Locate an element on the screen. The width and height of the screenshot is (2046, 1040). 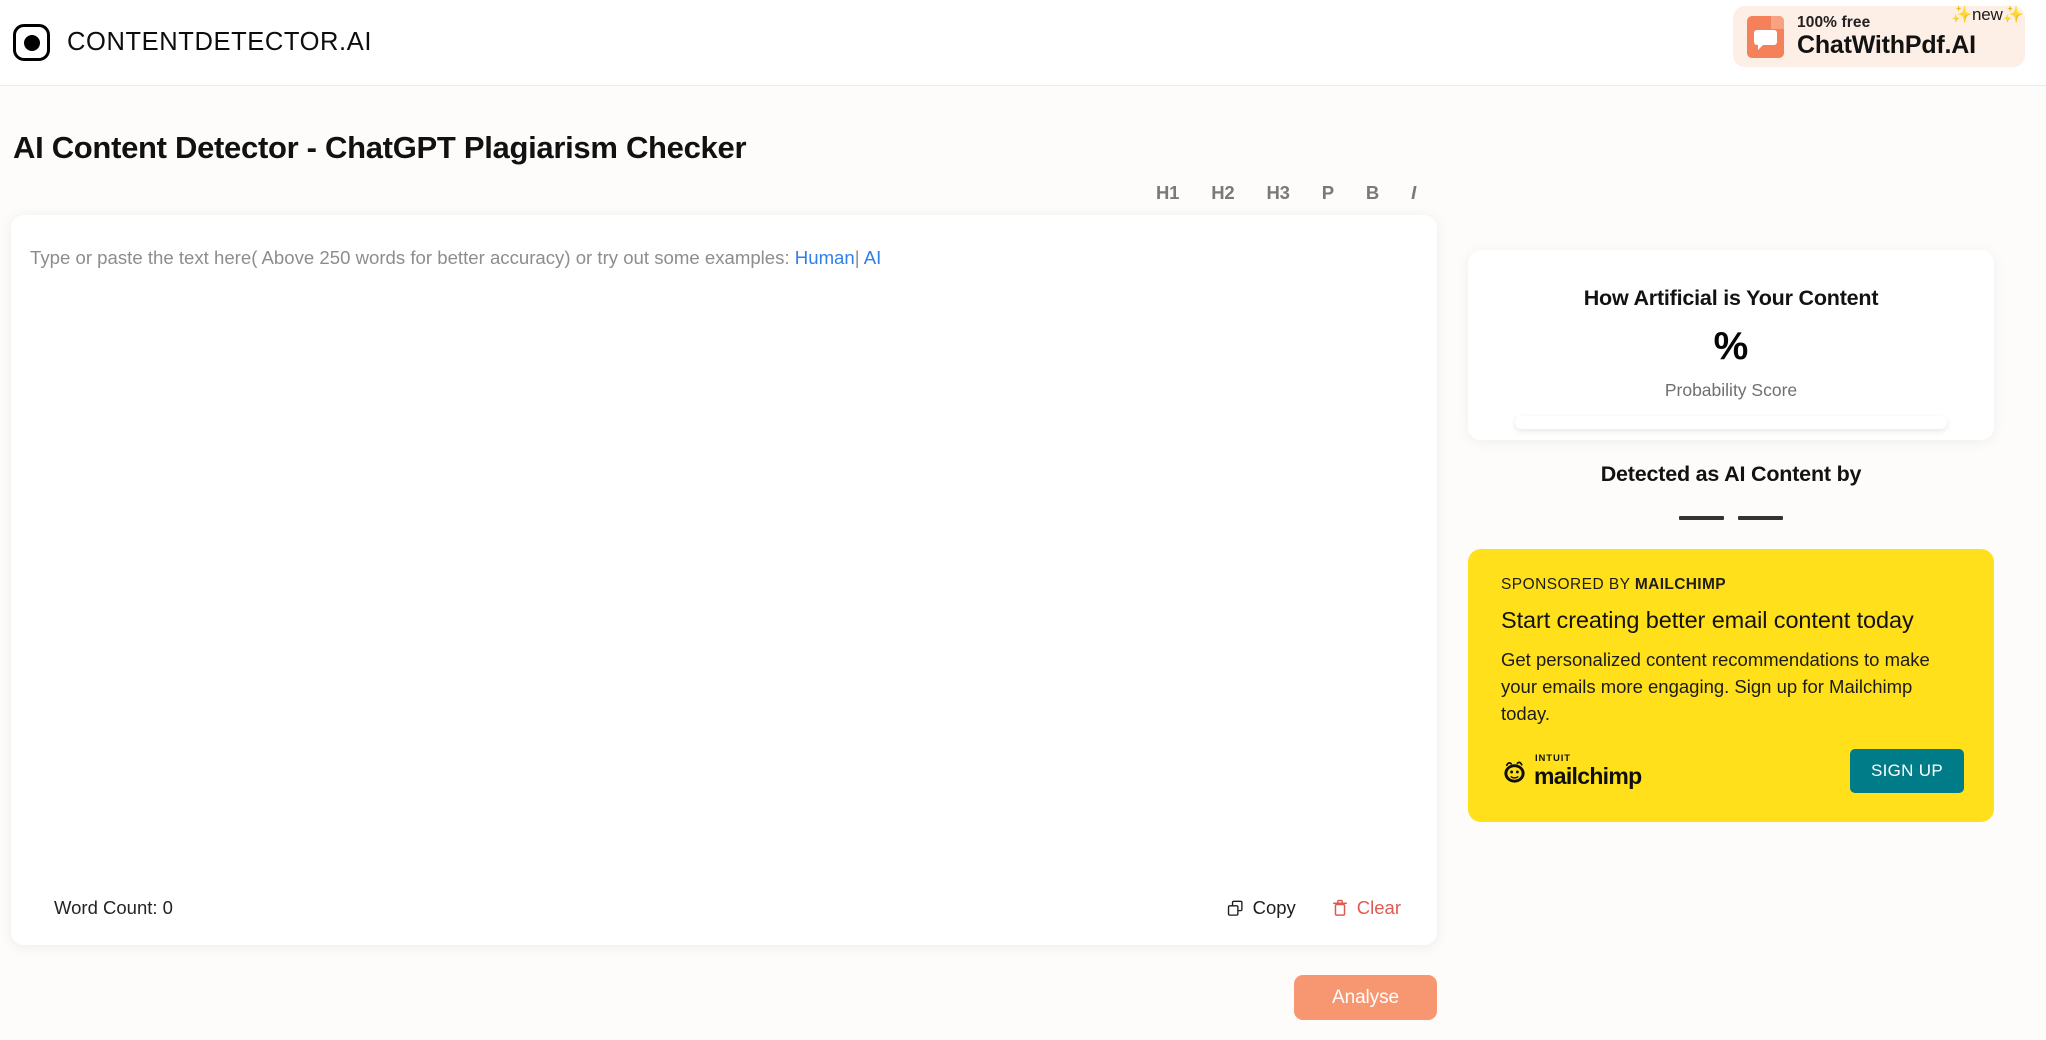
ad-sponsored-line: SPONSORED BY MAILCHIMP is located at coordinates (1731, 585).